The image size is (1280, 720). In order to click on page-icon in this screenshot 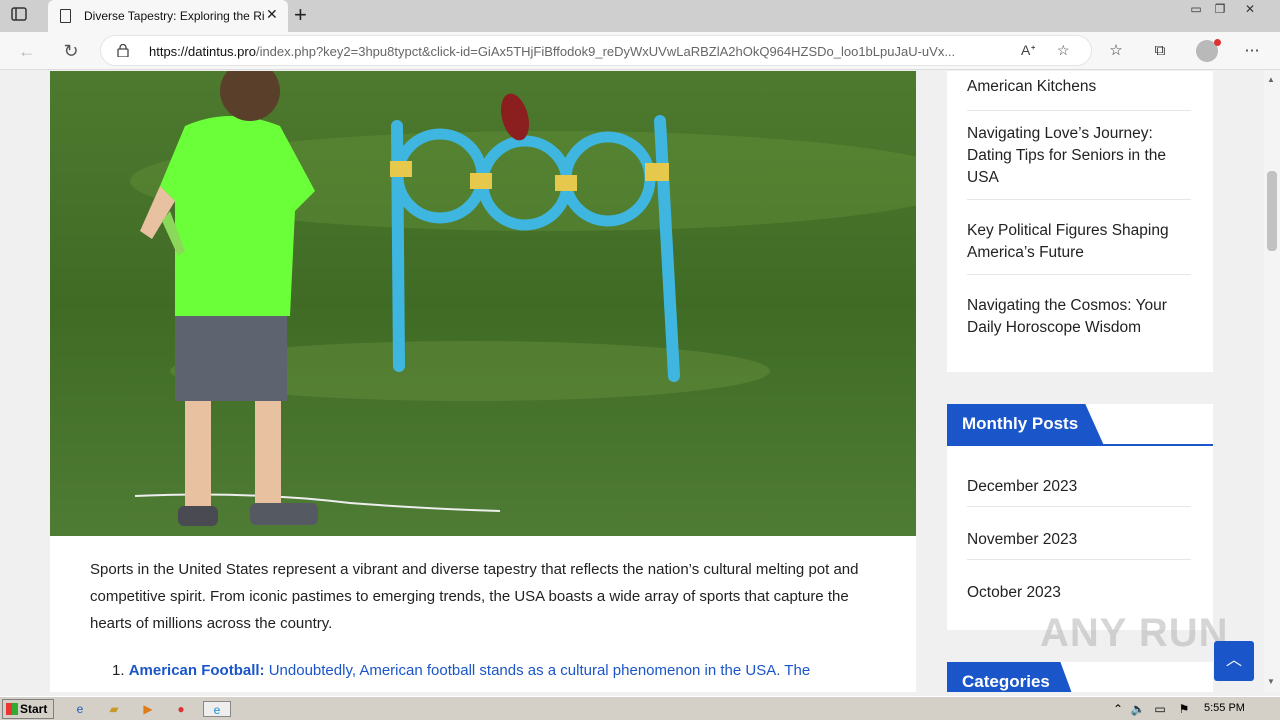, I will do `click(65, 16)`.